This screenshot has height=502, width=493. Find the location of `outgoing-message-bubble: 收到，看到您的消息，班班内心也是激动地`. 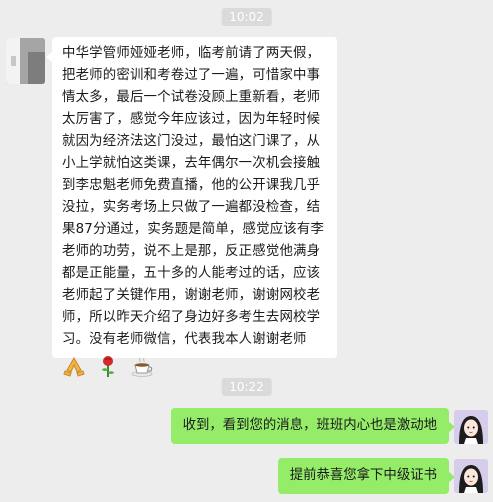

outgoing-message-bubble: 收到，看到您的消息，班班内心也是激动地 is located at coordinates (313, 426).